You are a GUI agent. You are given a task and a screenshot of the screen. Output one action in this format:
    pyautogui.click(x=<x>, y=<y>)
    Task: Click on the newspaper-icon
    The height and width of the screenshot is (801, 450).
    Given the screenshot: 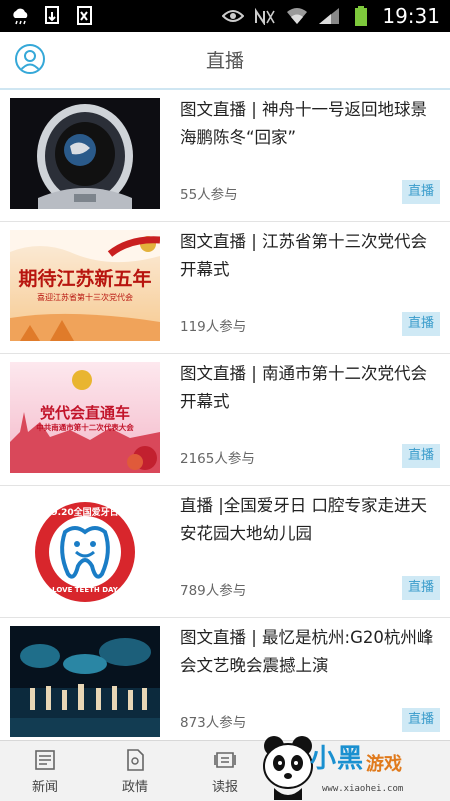 What is the action you would take?
    pyautogui.click(x=225, y=760)
    